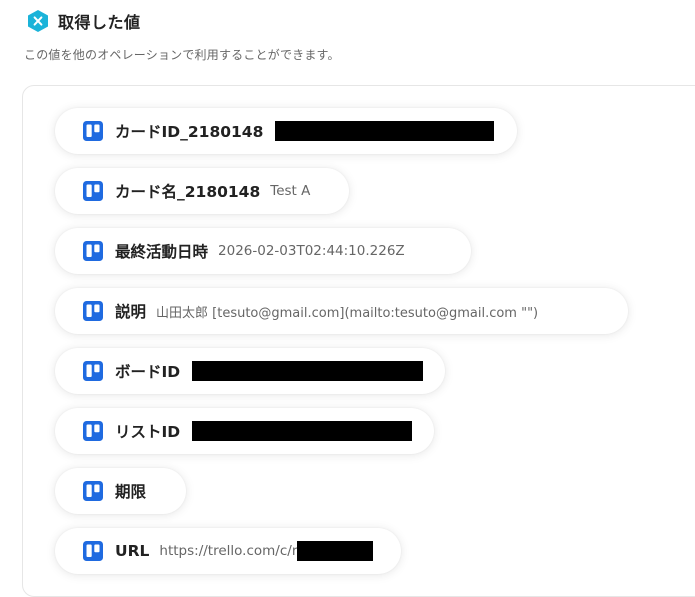  I want to click on value-text: Test A, so click(290, 191).